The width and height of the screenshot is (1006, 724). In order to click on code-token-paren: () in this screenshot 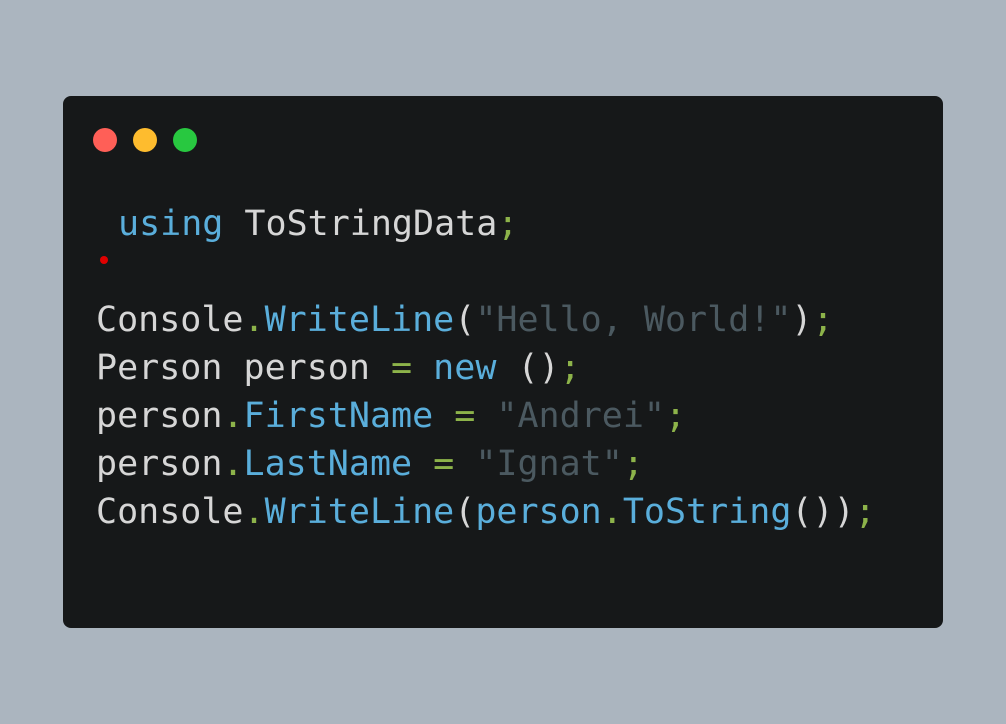, I will do `click(528, 368)`.